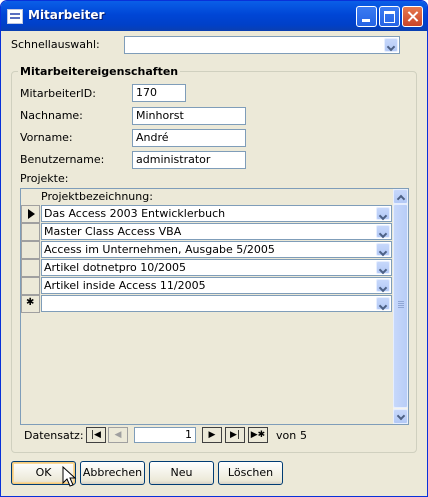  What do you see at coordinates (366, 16) in the screenshot?
I see `minimize-button` at bounding box center [366, 16].